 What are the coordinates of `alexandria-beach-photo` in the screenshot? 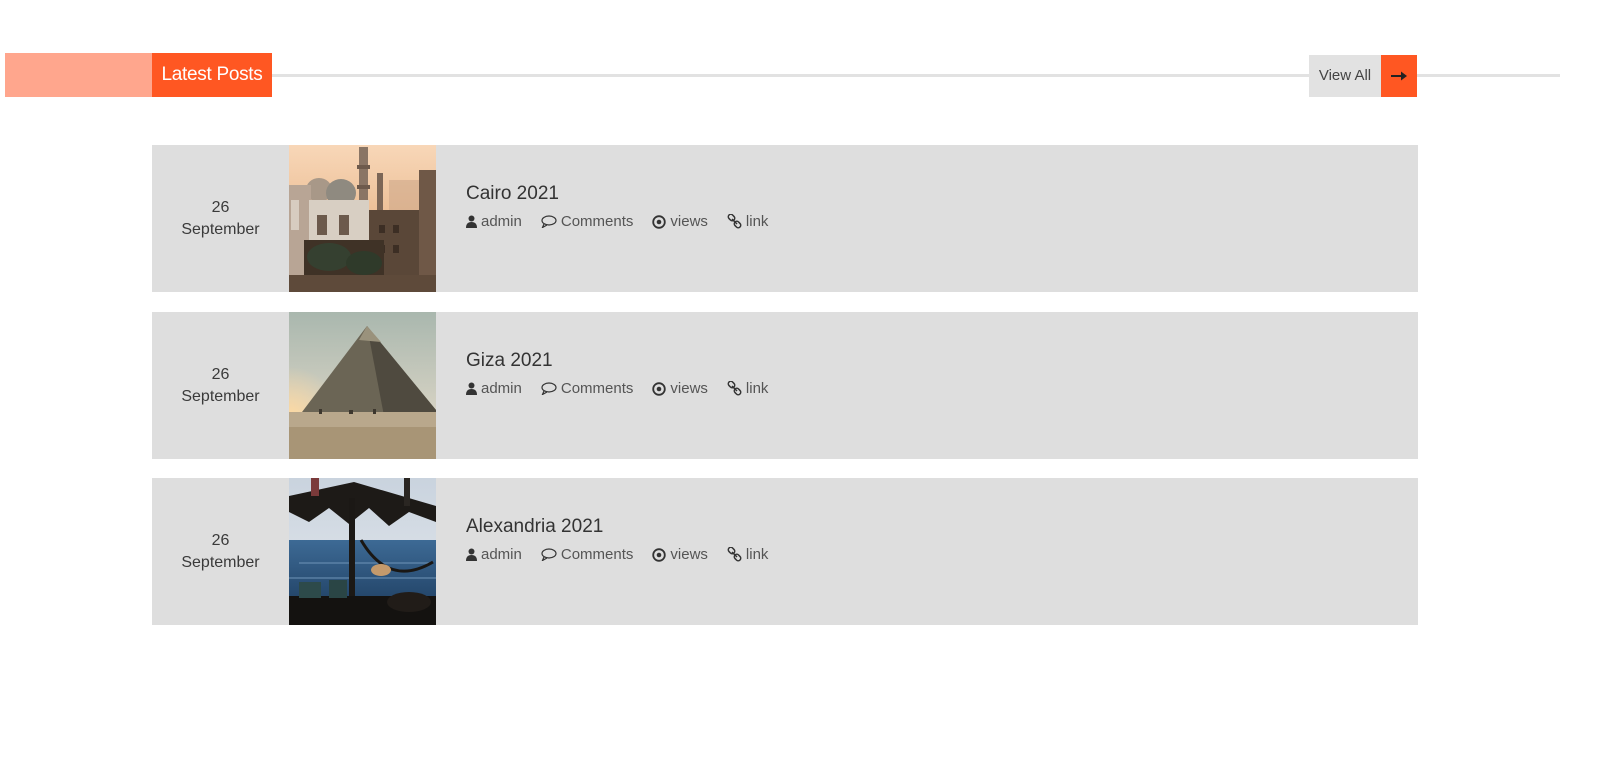 It's located at (362, 551).